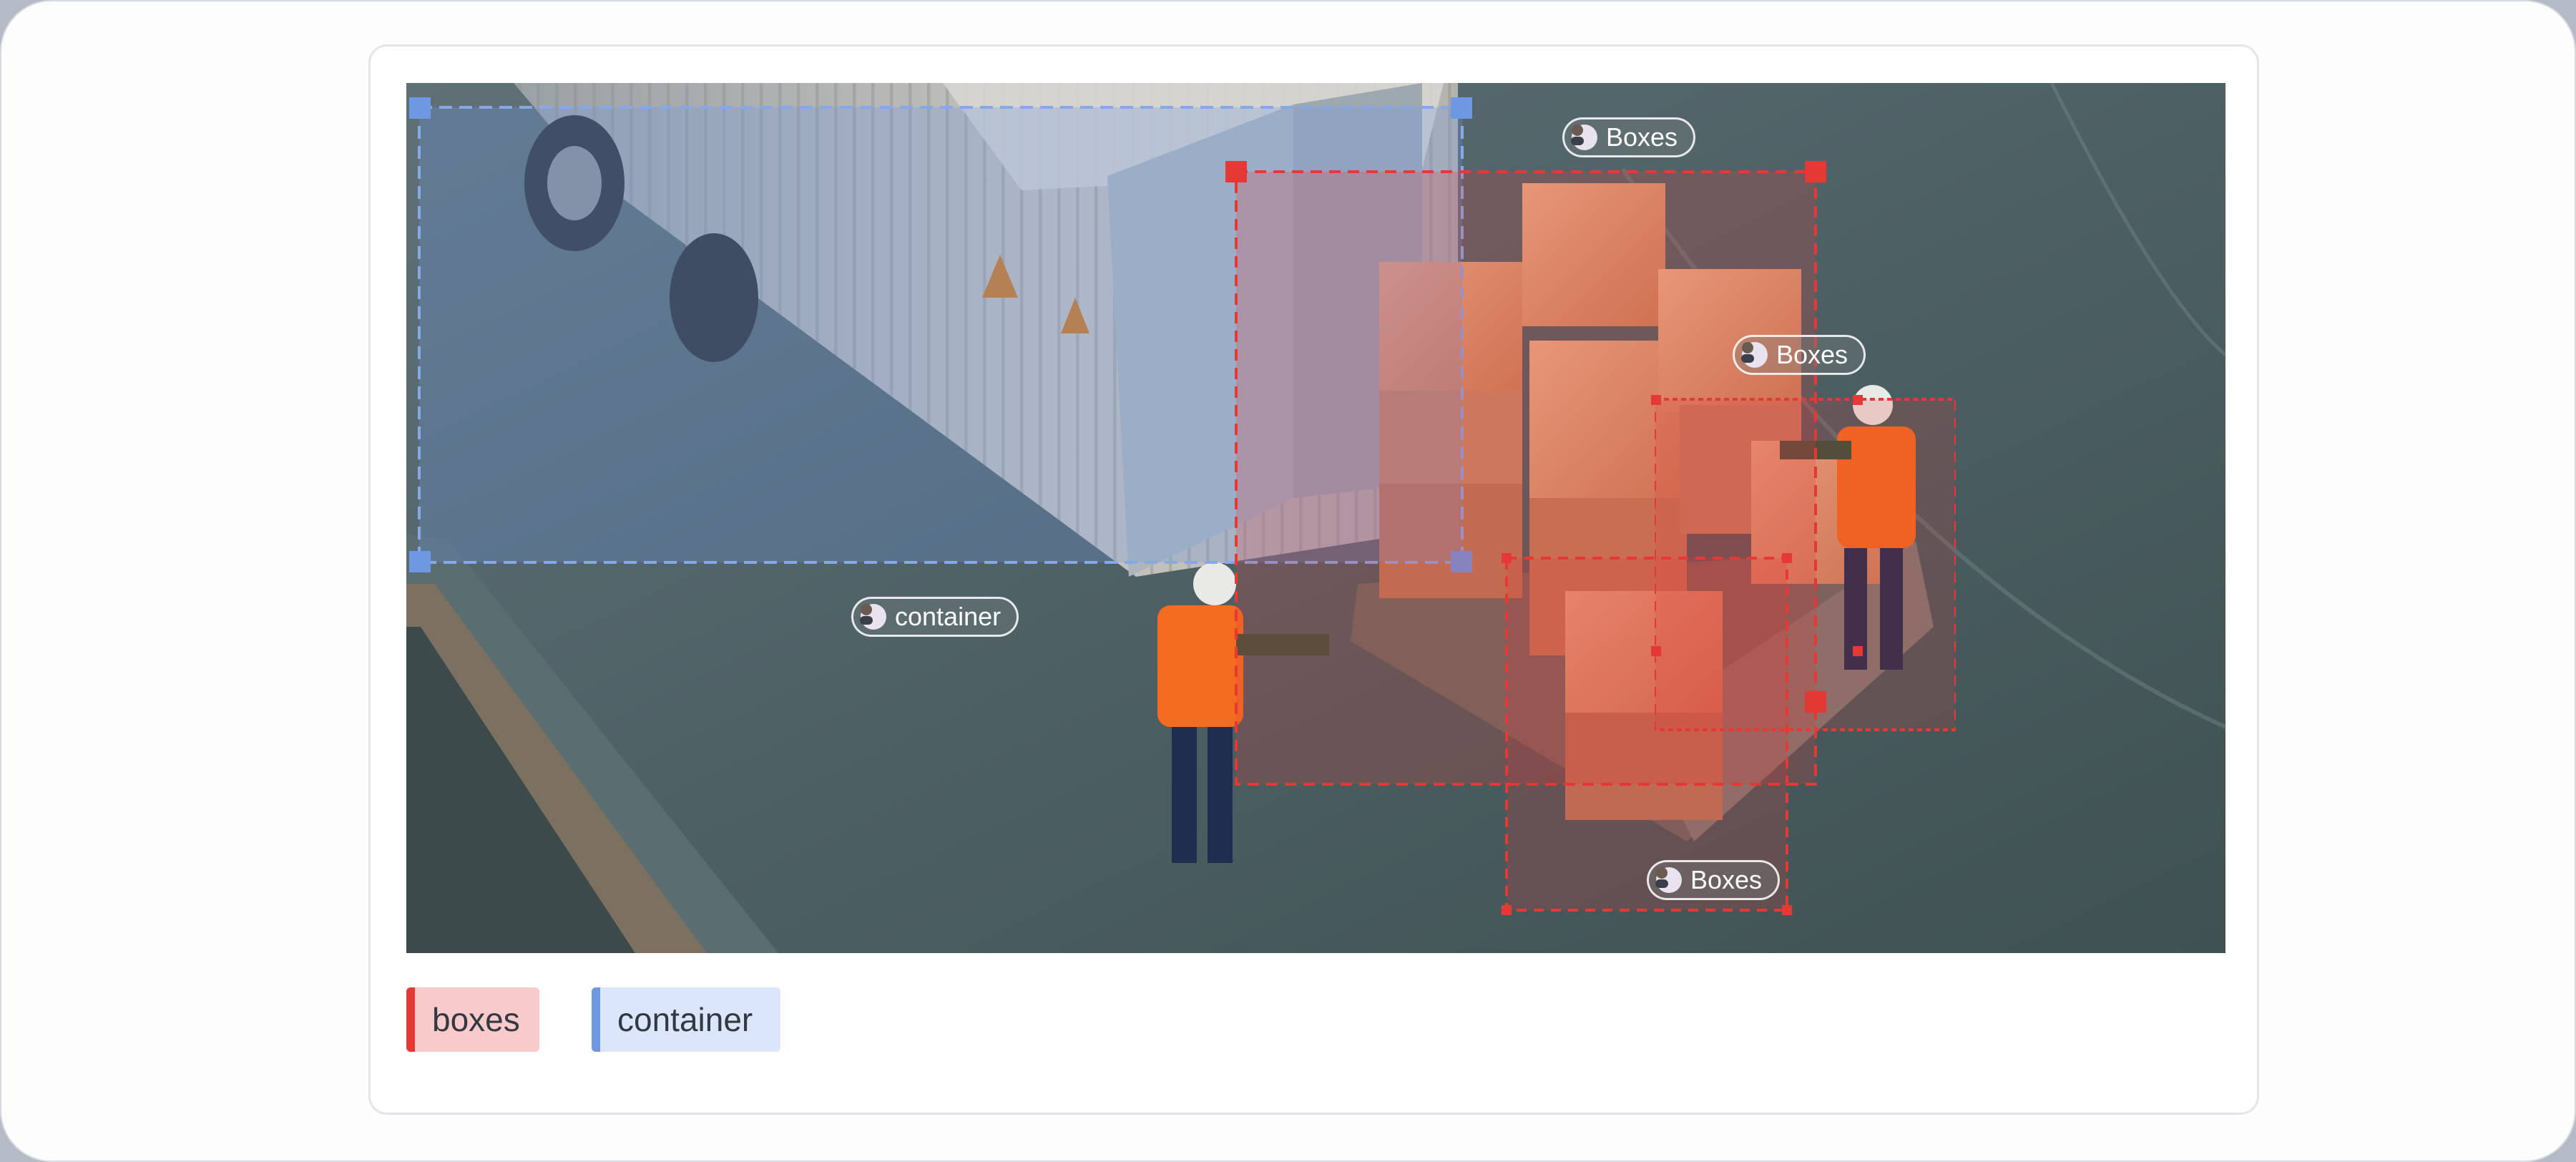 Image resolution: width=2576 pixels, height=1162 pixels. Describe the element at coordinates (476, 1020) in the screenshot. I see `legend-label: boxes` at that location.